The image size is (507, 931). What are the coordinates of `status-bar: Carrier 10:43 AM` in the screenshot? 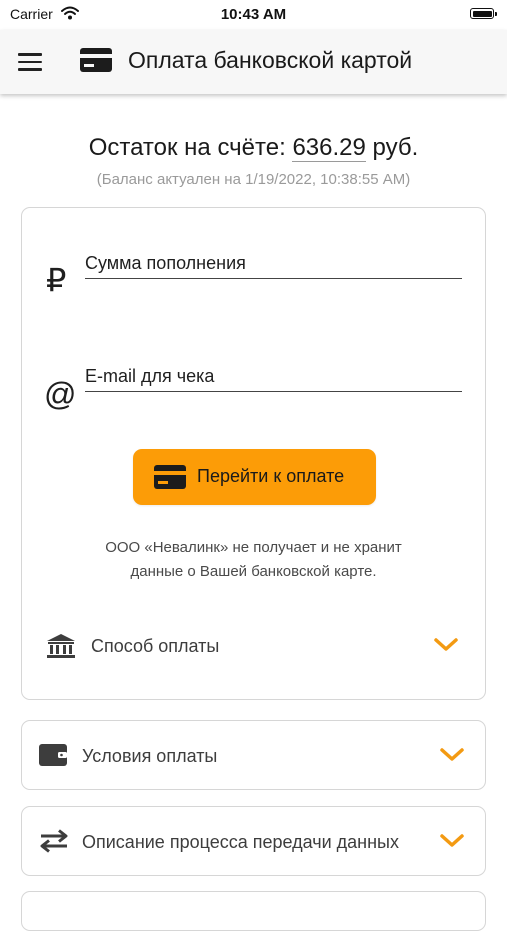 It's located at (253, 15).